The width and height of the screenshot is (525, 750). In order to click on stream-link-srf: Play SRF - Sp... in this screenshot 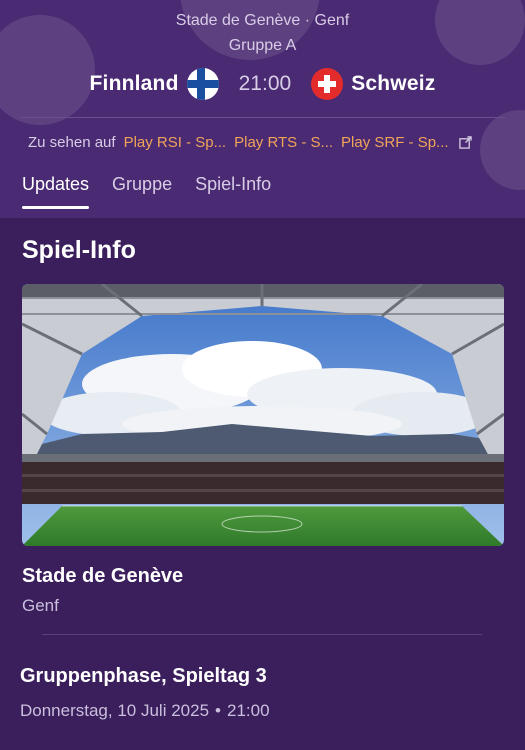, I will do `click(395, 142)`.